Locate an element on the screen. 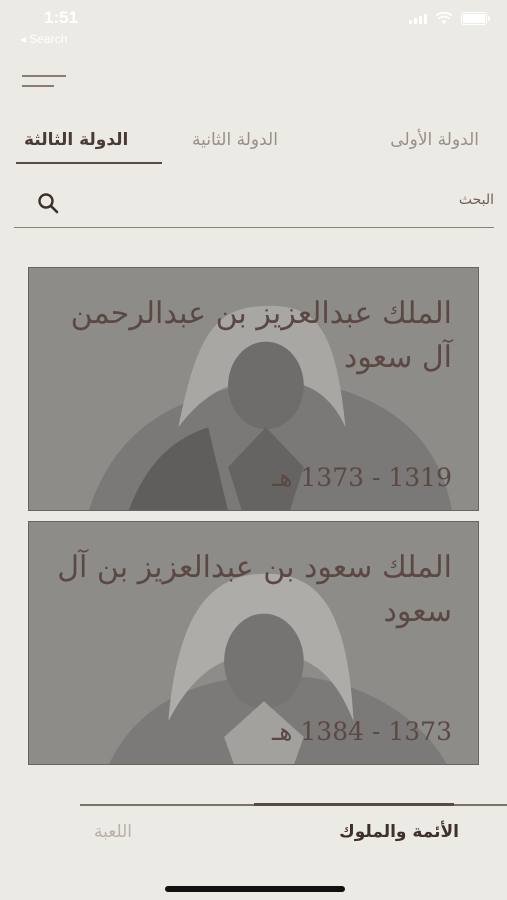 The image size is (507, 900). status-time: 1:51 is located at coordinates (61, 17).